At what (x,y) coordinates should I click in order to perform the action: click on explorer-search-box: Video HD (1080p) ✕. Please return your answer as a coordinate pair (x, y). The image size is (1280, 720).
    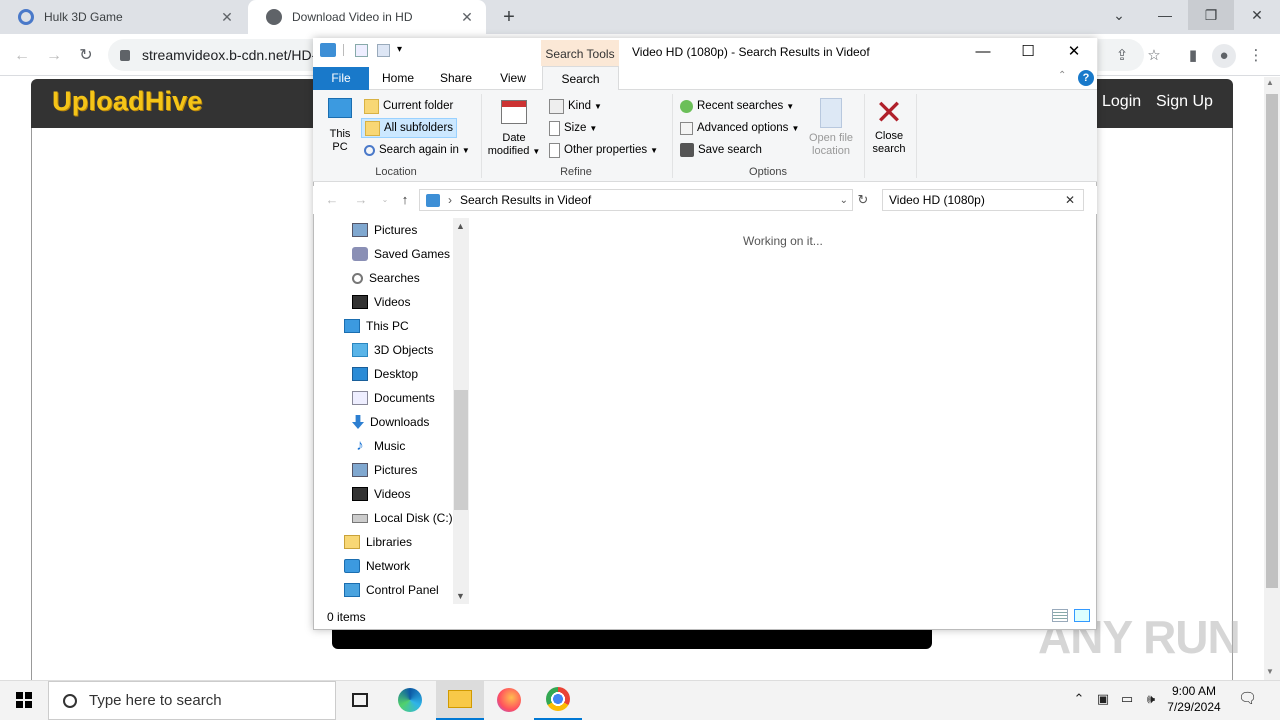
    Looking at the image, I should click on (983, 200).